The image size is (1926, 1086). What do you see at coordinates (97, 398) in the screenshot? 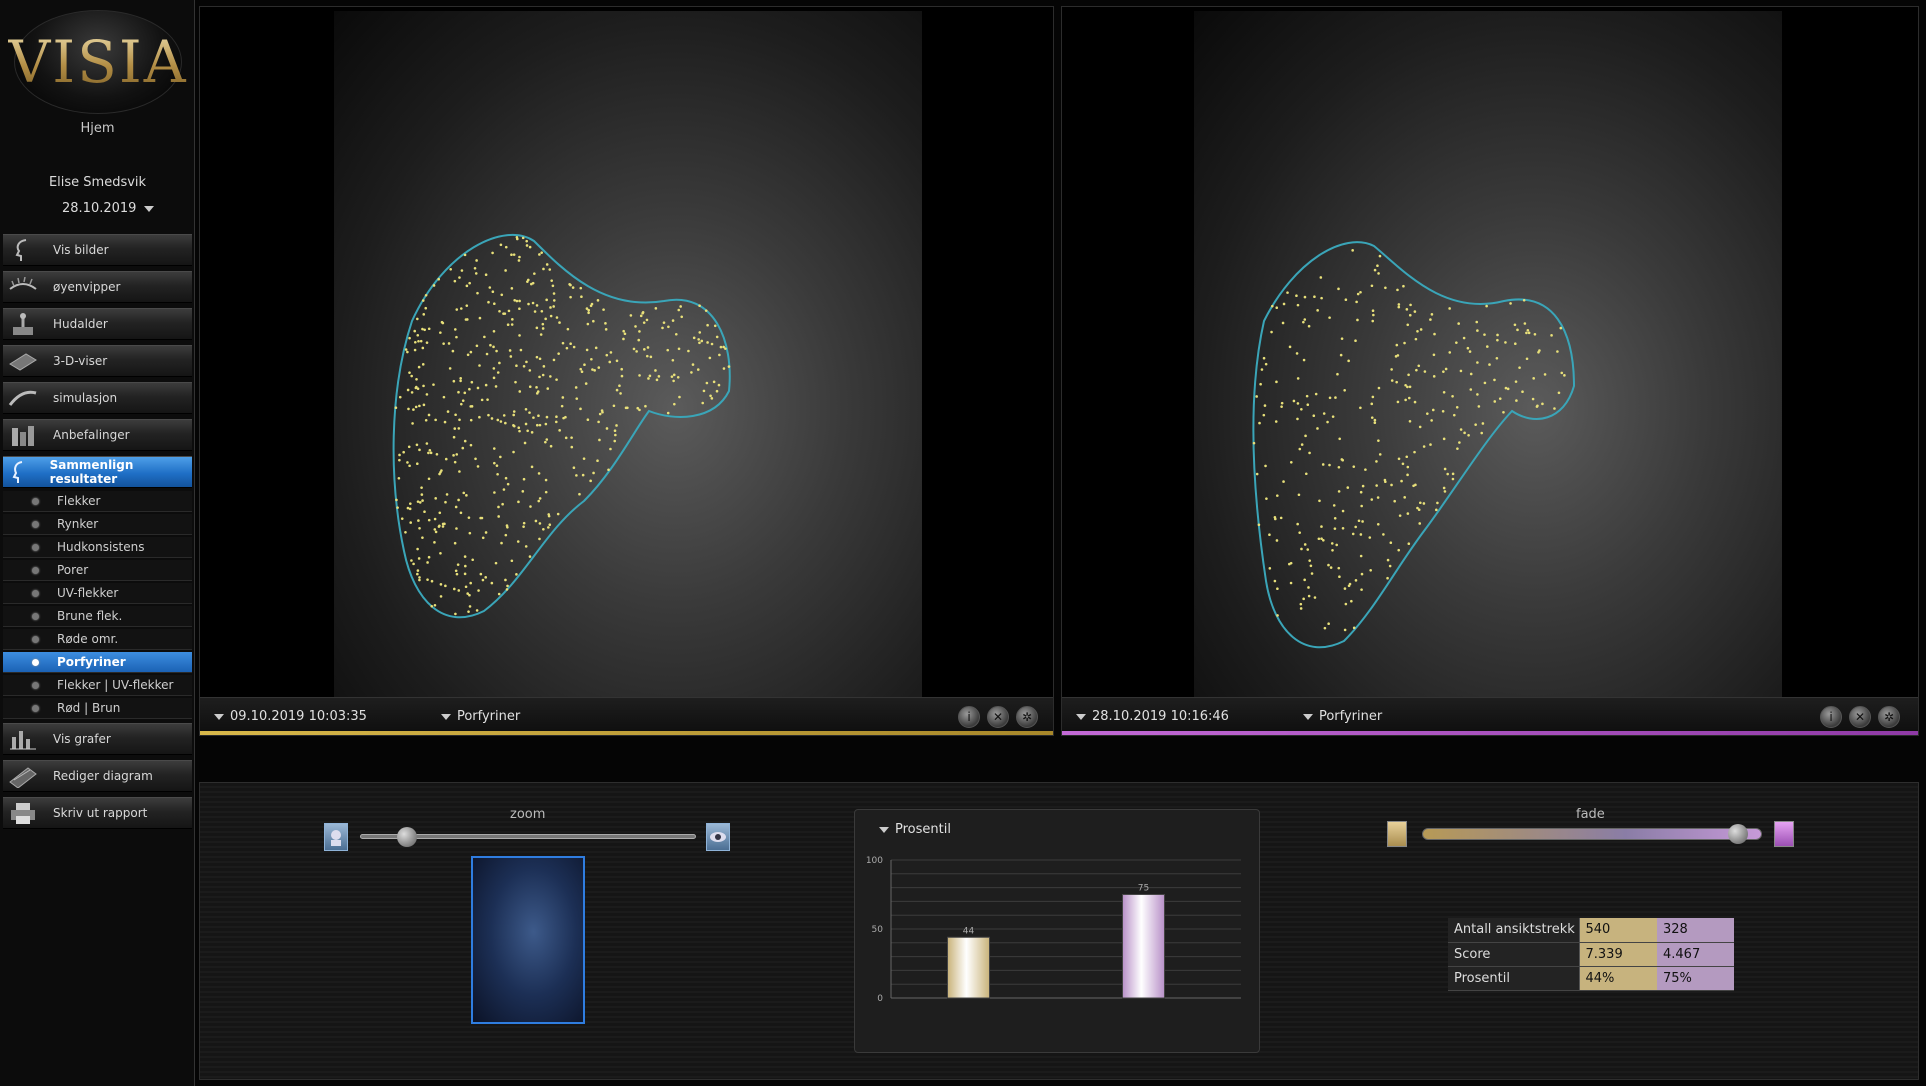
I see `nav-simulasjon: simulasjon` at bounding box center [97, 398].